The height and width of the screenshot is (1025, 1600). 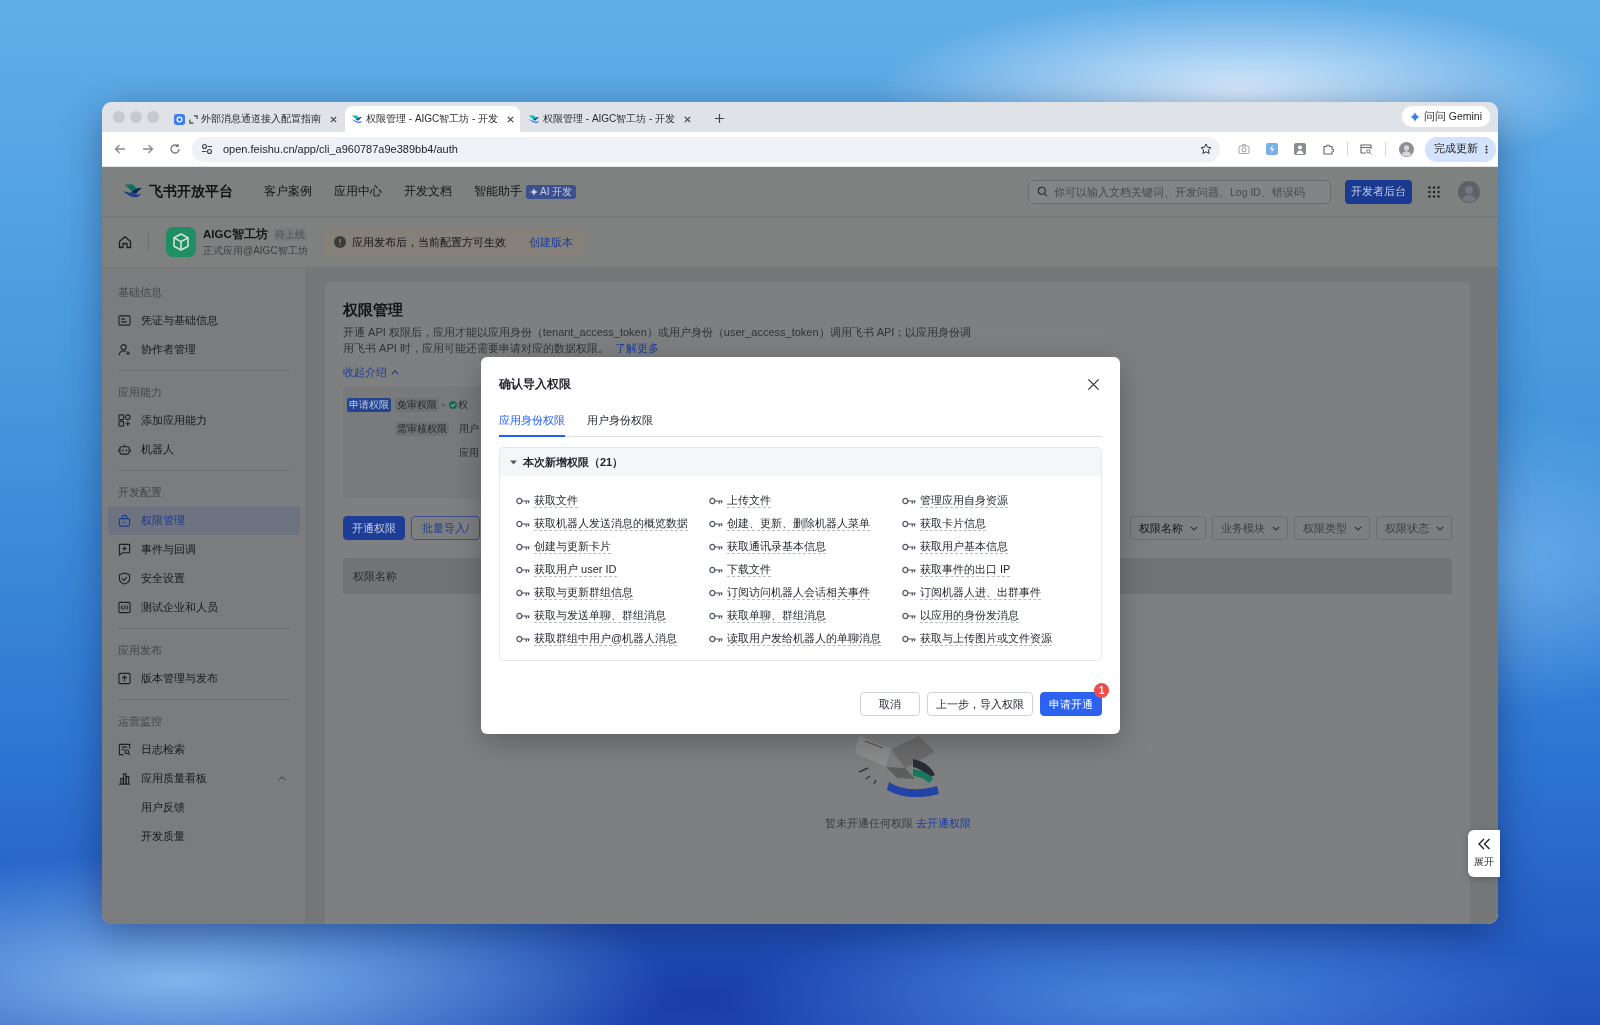 I want to click on sidebar-item: 应用质量看板, so click(x=204, y=778).